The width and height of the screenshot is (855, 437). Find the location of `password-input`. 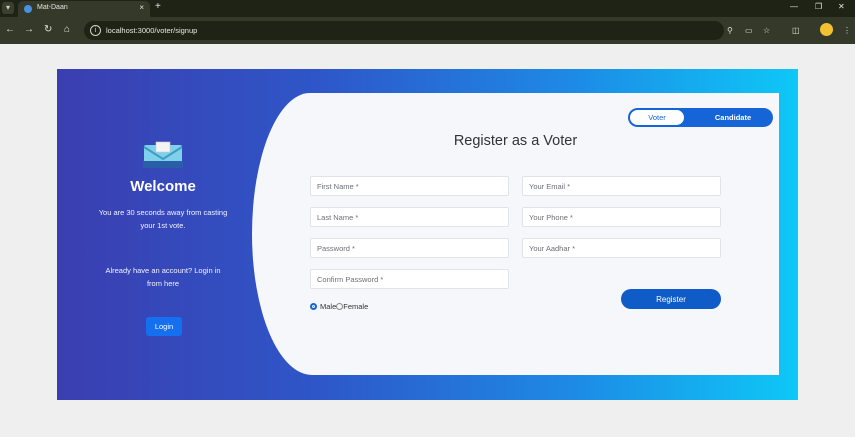

password-input is located at coordinates (409, 248).